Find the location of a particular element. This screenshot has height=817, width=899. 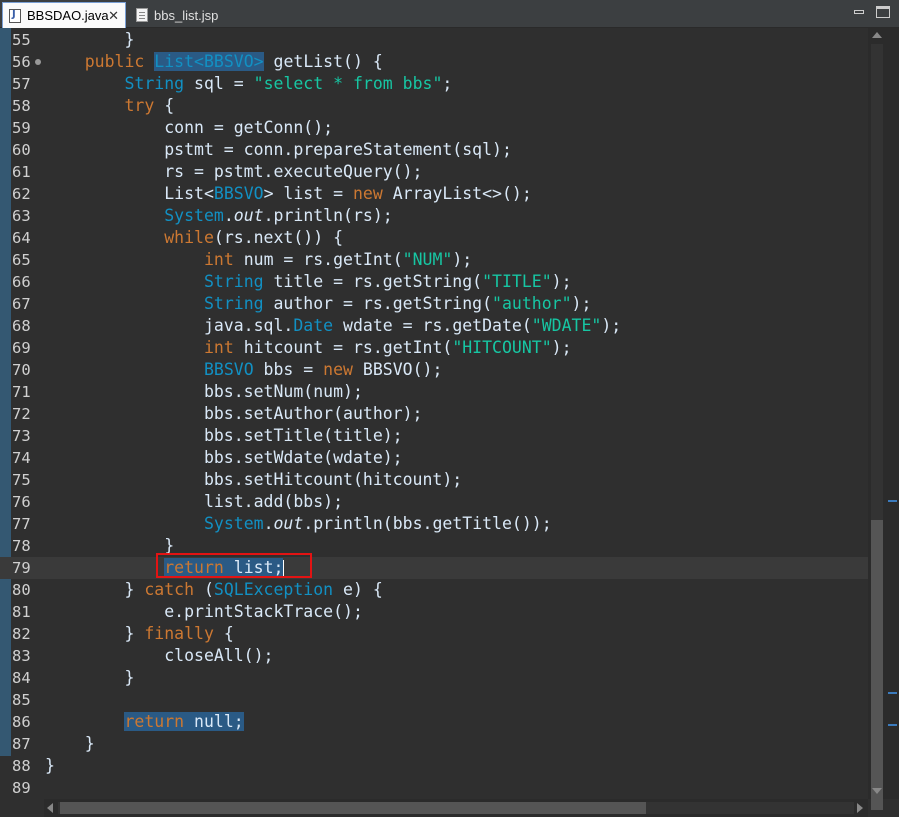

code-line: 78 } is located at coordinates (434, 546).